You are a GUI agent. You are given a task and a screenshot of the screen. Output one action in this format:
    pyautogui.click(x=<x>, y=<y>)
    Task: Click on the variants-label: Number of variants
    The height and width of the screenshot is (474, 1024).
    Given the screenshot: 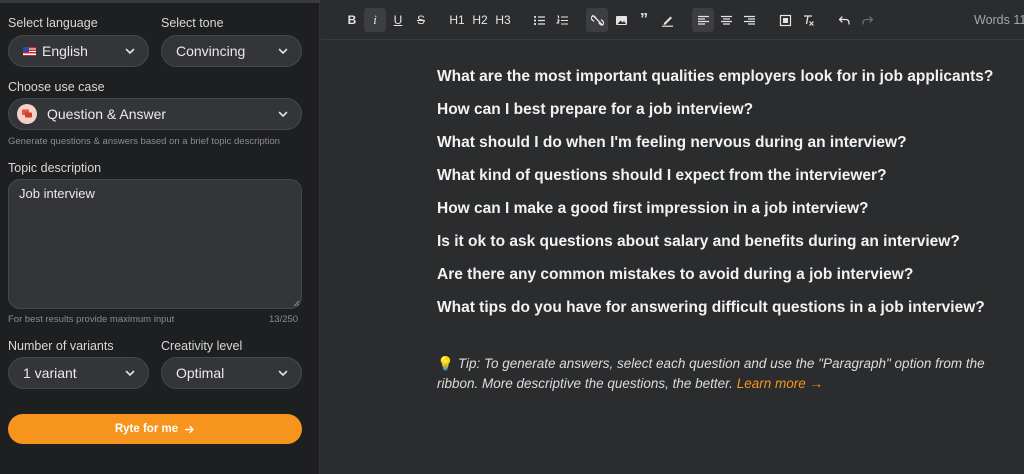 What is the action you would take?
    pyautogui.click(x=61, y=346)
    